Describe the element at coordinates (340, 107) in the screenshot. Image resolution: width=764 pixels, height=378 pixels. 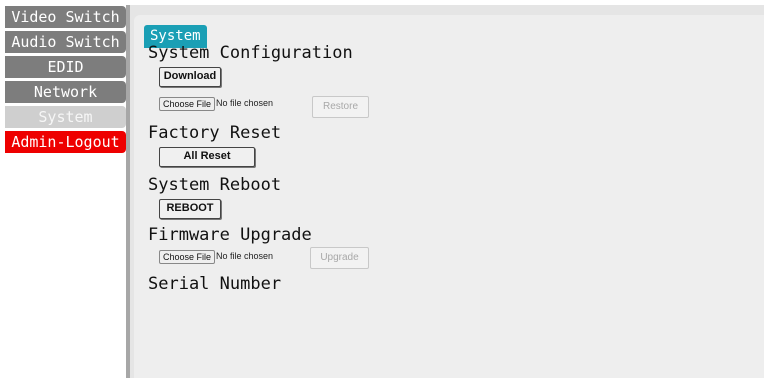
I see `restore-button: Restore` at that location.